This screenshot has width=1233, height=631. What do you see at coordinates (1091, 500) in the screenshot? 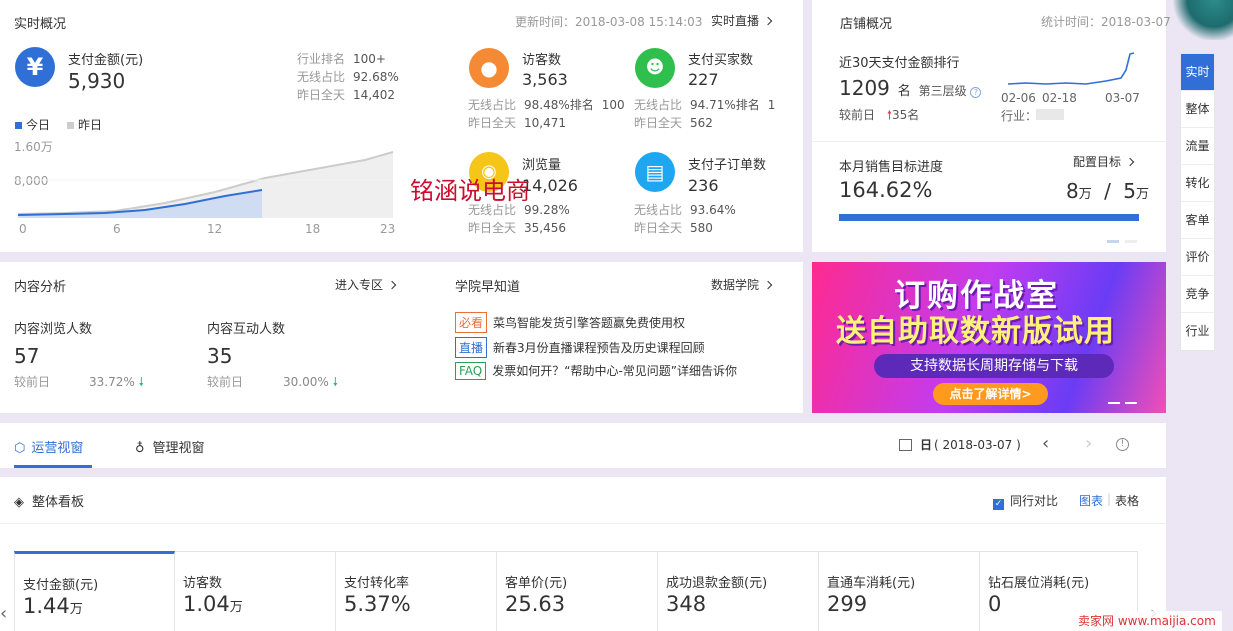
I see `view-chart-link: 图表` at bounding box center [1091, 500].